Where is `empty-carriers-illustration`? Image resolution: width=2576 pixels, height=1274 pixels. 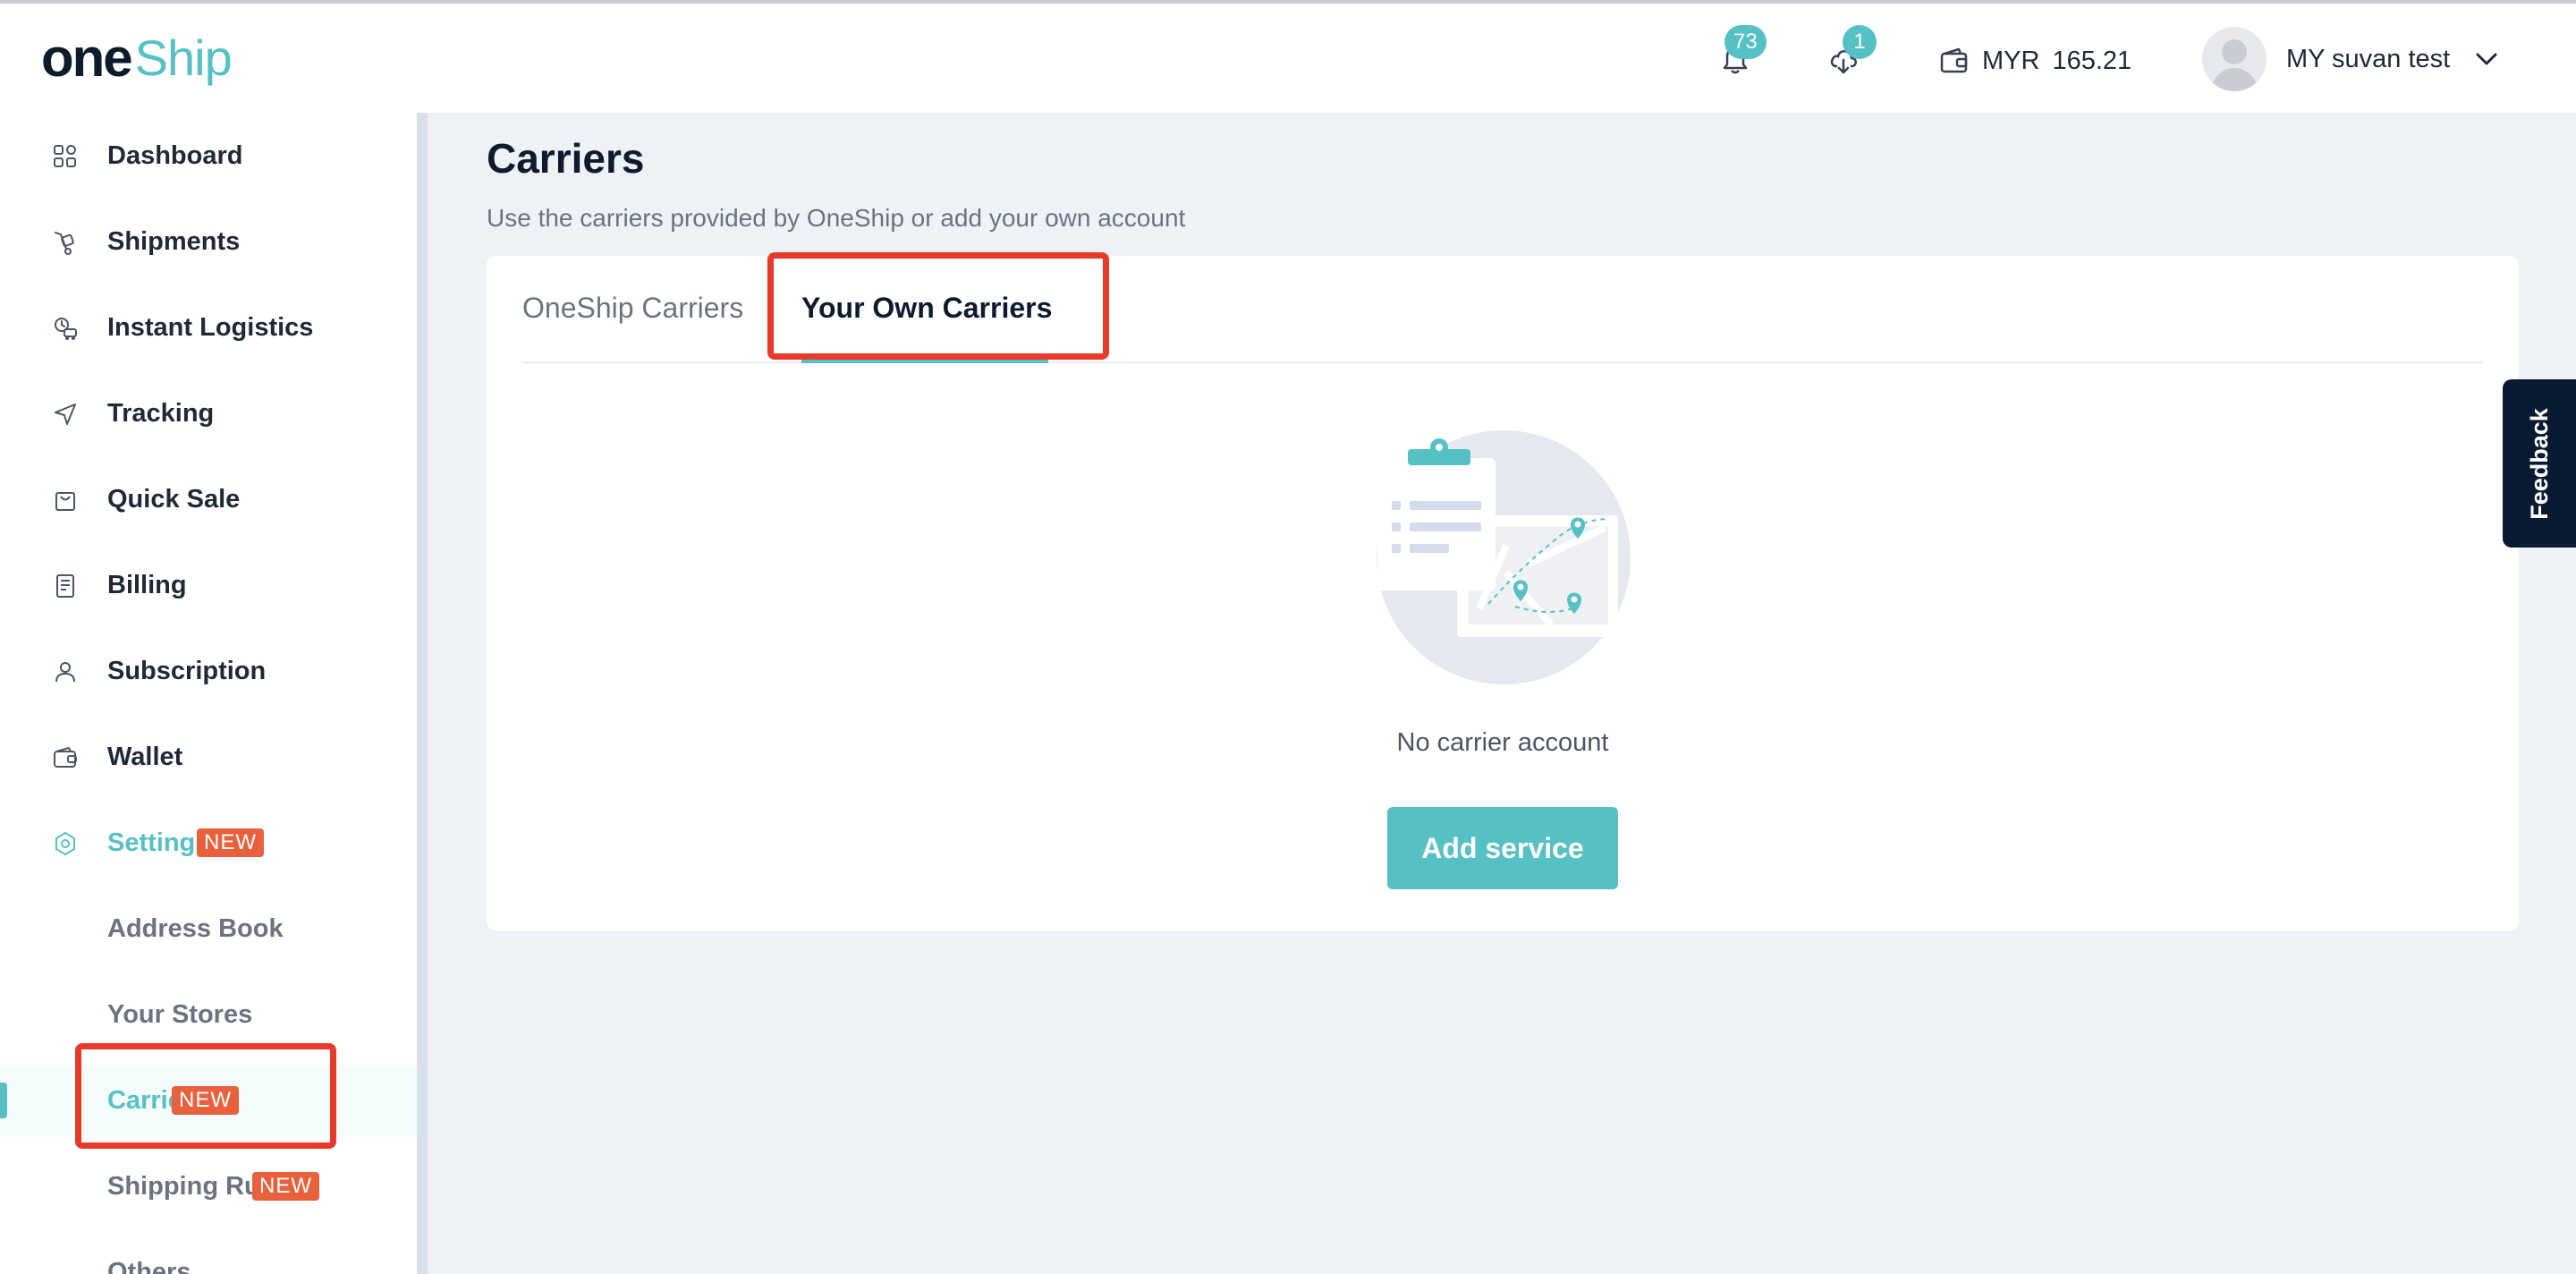 empty-carriers-illustration is located at coordinates (1504, 557).